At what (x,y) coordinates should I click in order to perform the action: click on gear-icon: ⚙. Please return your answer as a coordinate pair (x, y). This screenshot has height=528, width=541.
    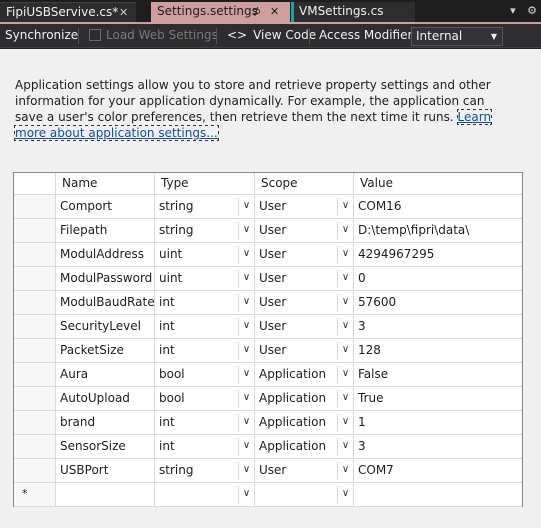
    Looking at the image, I should click on (532, 10).